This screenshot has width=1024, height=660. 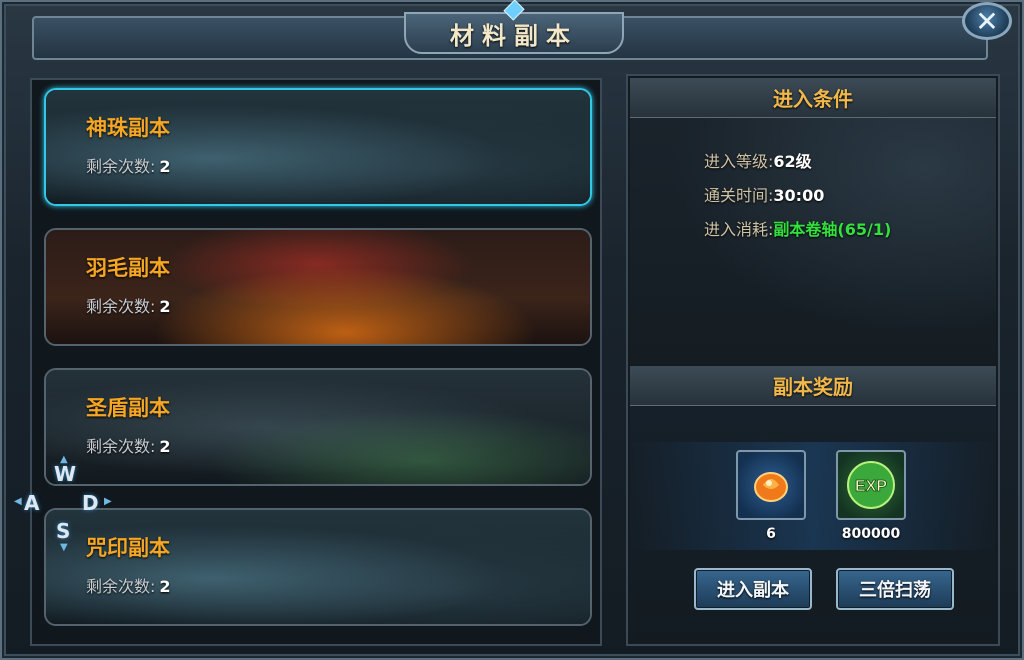 I want to click on dungeon-card-shenzhu: 神珠副本 剩余次数: 2, so click(x=318, y=147).